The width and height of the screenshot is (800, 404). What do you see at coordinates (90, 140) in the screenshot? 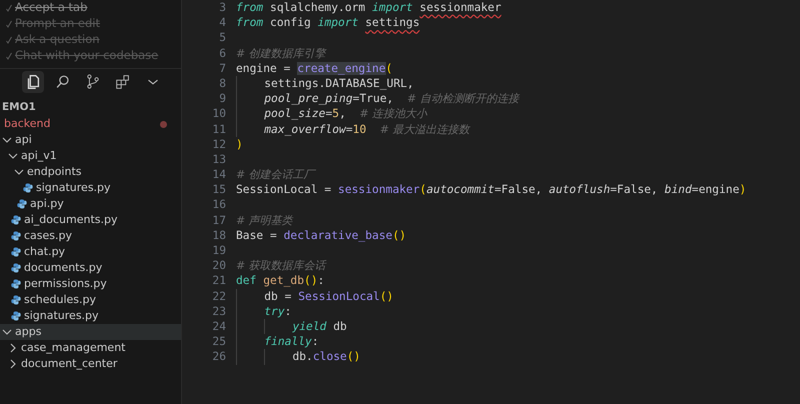
I see `folder-row: api` at bounding box center [90, 140].